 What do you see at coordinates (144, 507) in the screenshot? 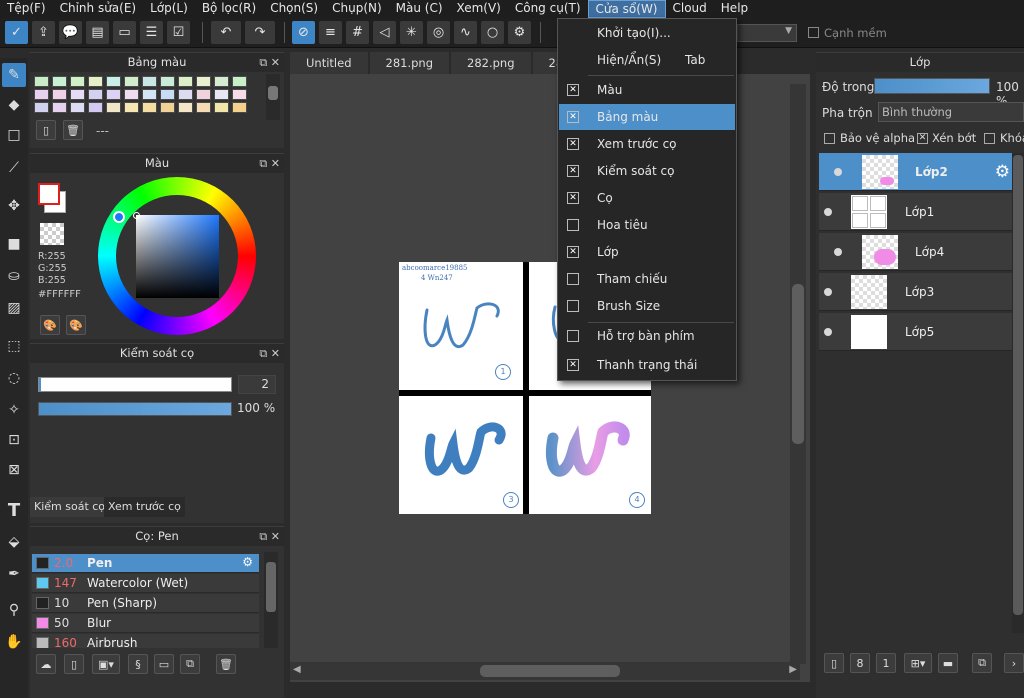
I see `tab-brush-preview: Xem trước cọ` at bounding box center [144, 507].